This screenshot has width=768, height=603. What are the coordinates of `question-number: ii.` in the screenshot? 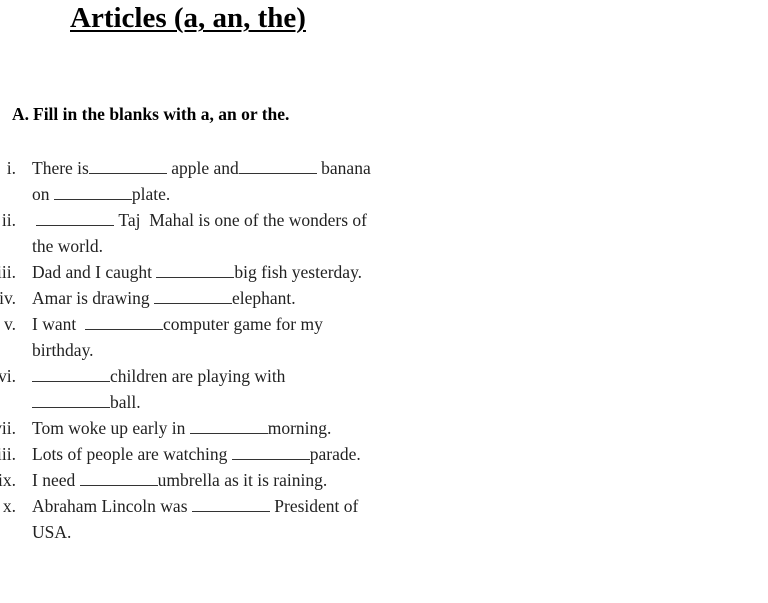 It's located at (8, 220).